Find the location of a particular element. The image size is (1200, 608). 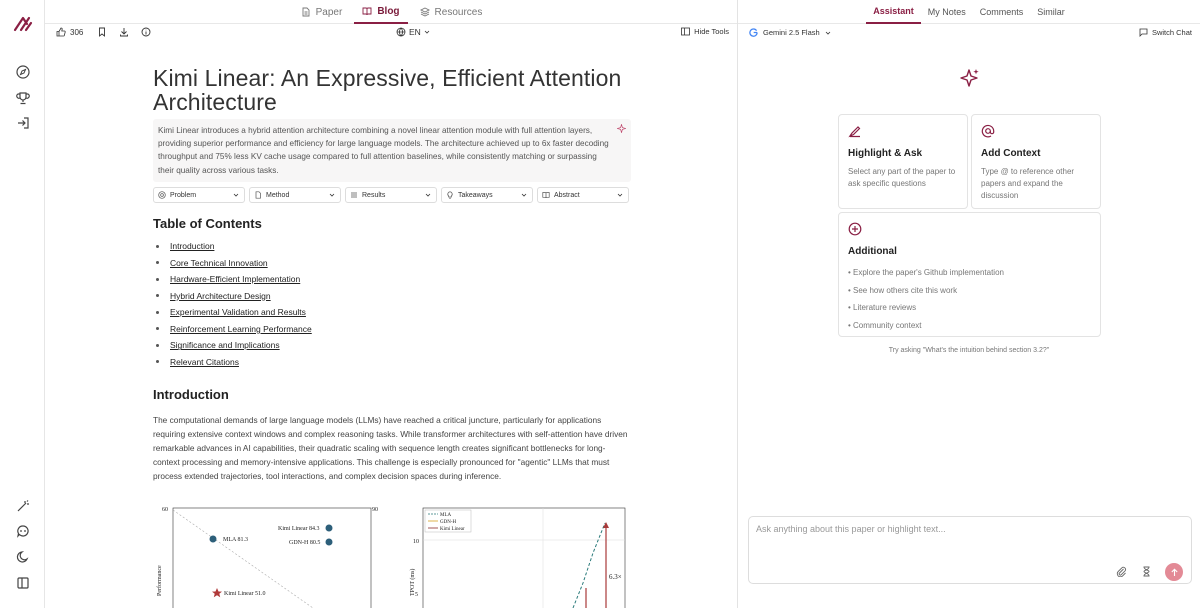

tab-resources: Resources is located at coordinates (451, 12).